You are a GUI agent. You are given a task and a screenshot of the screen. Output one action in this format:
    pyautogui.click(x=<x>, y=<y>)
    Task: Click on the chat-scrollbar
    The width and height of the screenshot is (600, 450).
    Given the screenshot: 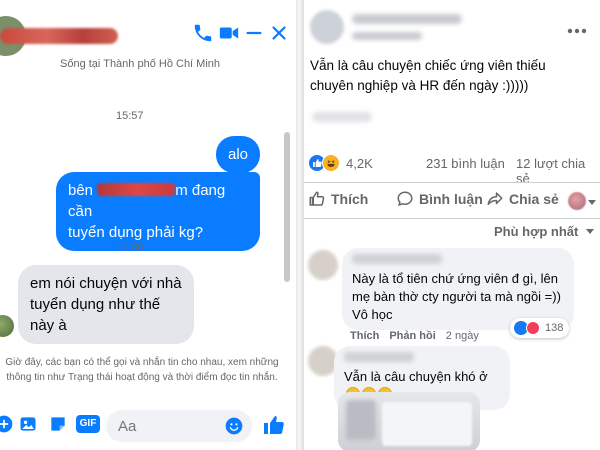 What is the action you would take?
    pyautogui.click(x=287, y=207)
    